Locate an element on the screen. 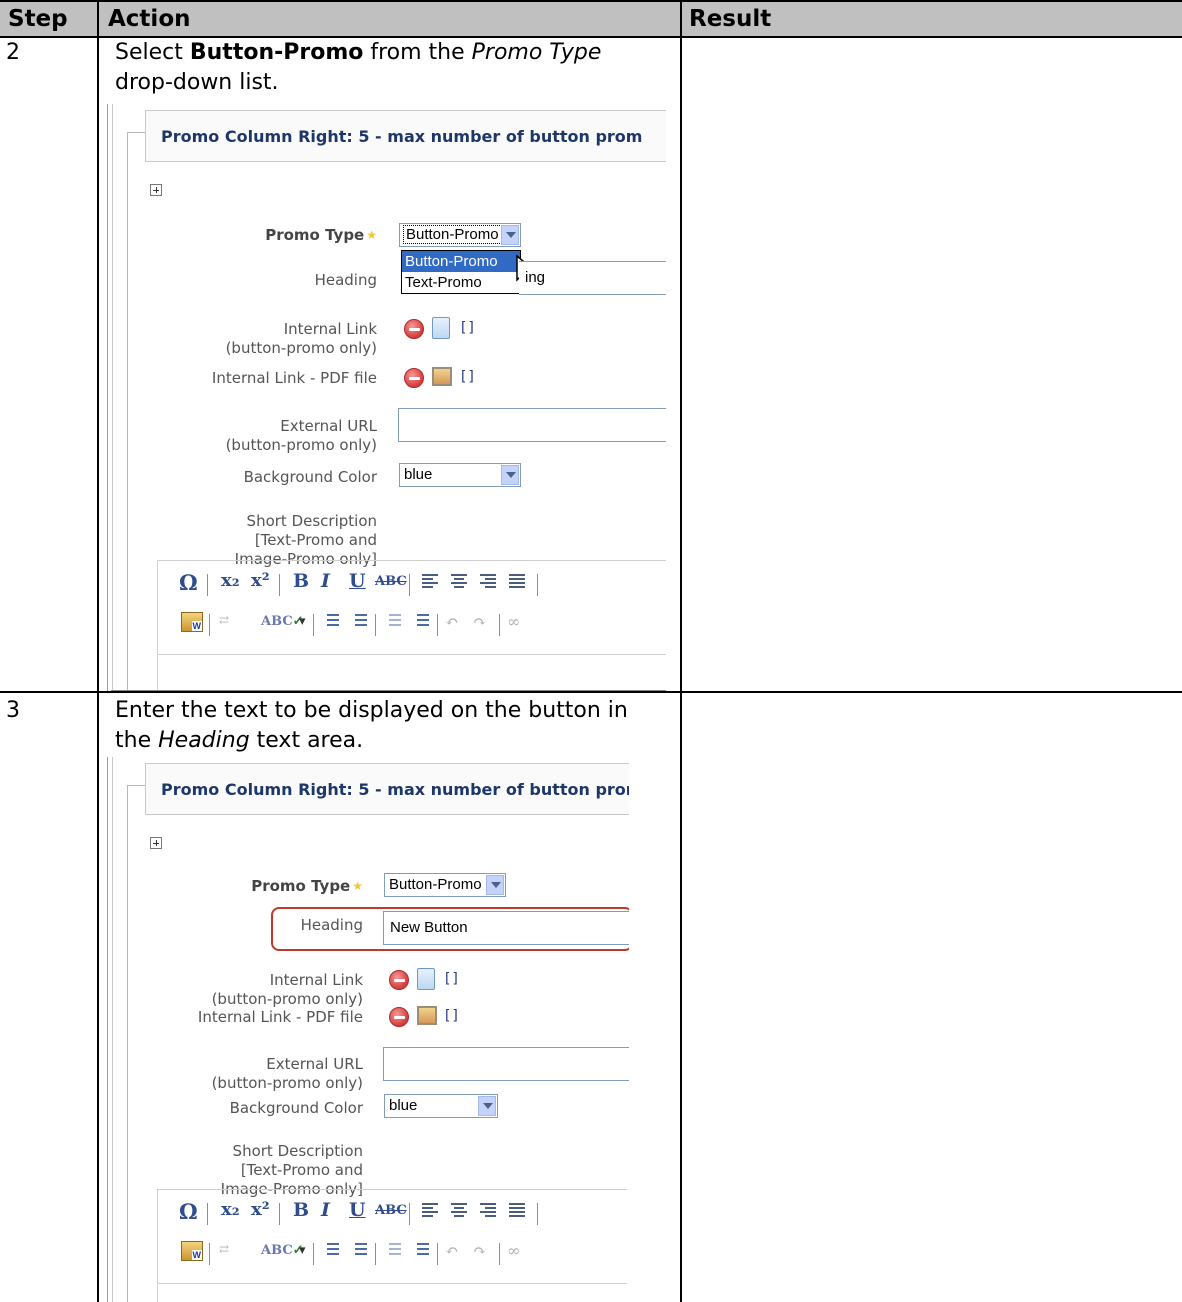 This screenshot has height=1302, width=1182. internal-link-label: (button-promo only) is located at coordinates (287, 999).